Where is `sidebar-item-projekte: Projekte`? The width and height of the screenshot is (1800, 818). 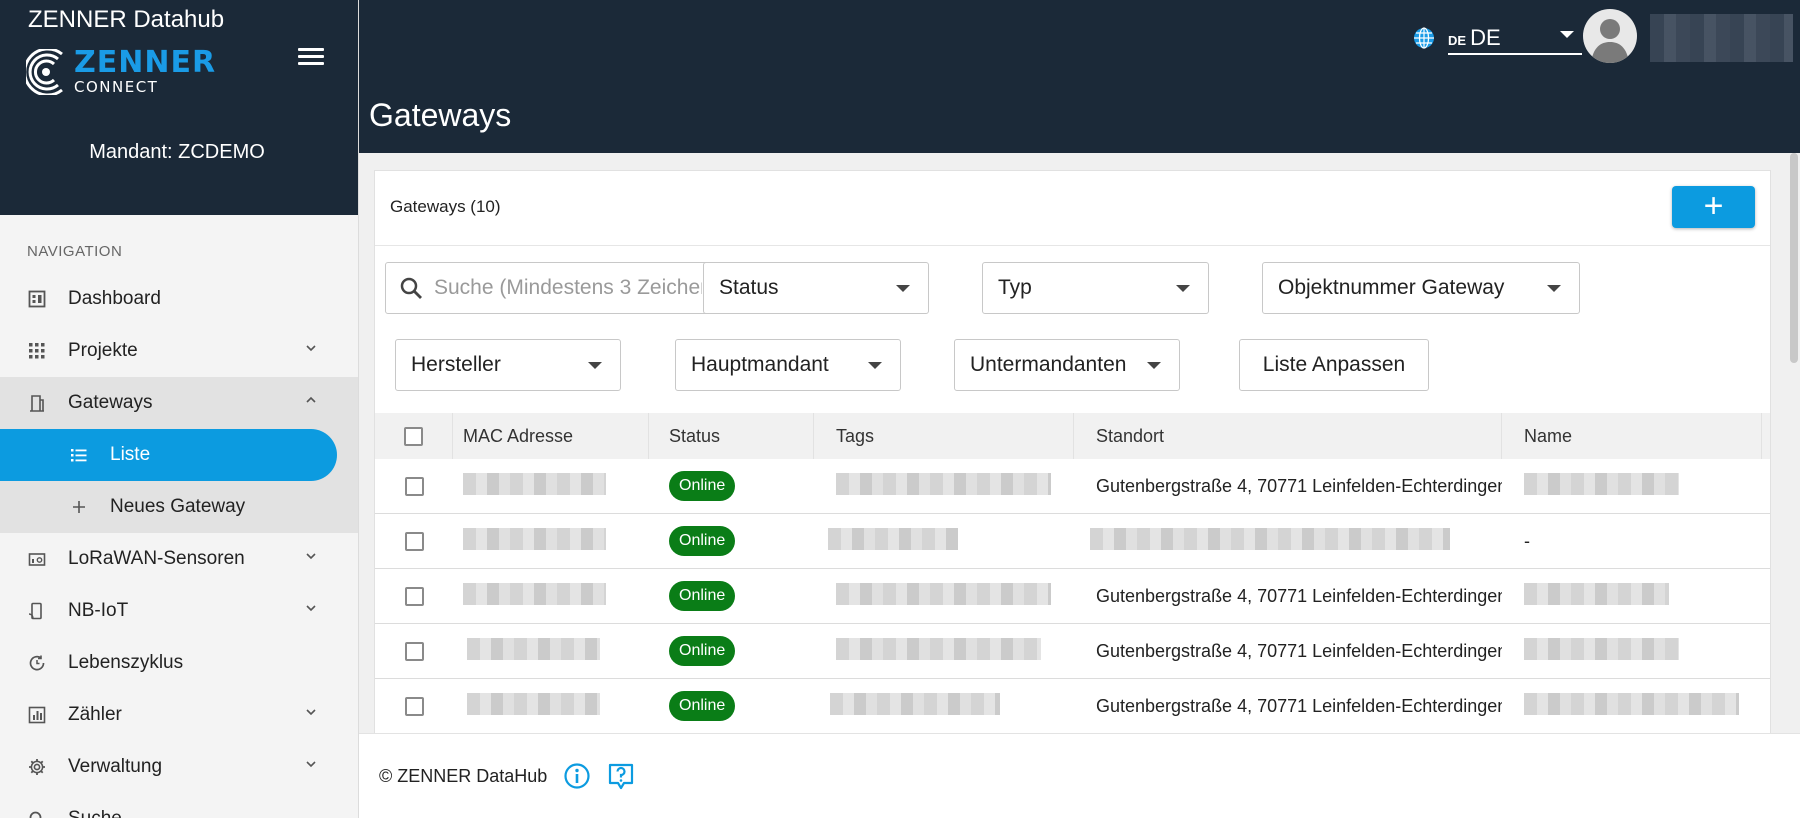 sidebar-item-projekte: Projekte is located at coordinates (179, 351).